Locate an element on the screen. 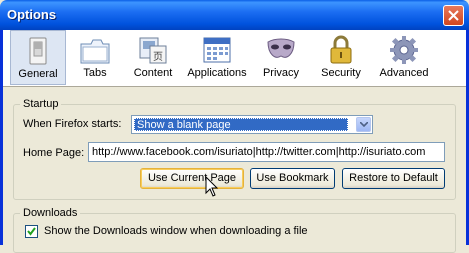  padlock-icon is located at coordinates (341, 49).